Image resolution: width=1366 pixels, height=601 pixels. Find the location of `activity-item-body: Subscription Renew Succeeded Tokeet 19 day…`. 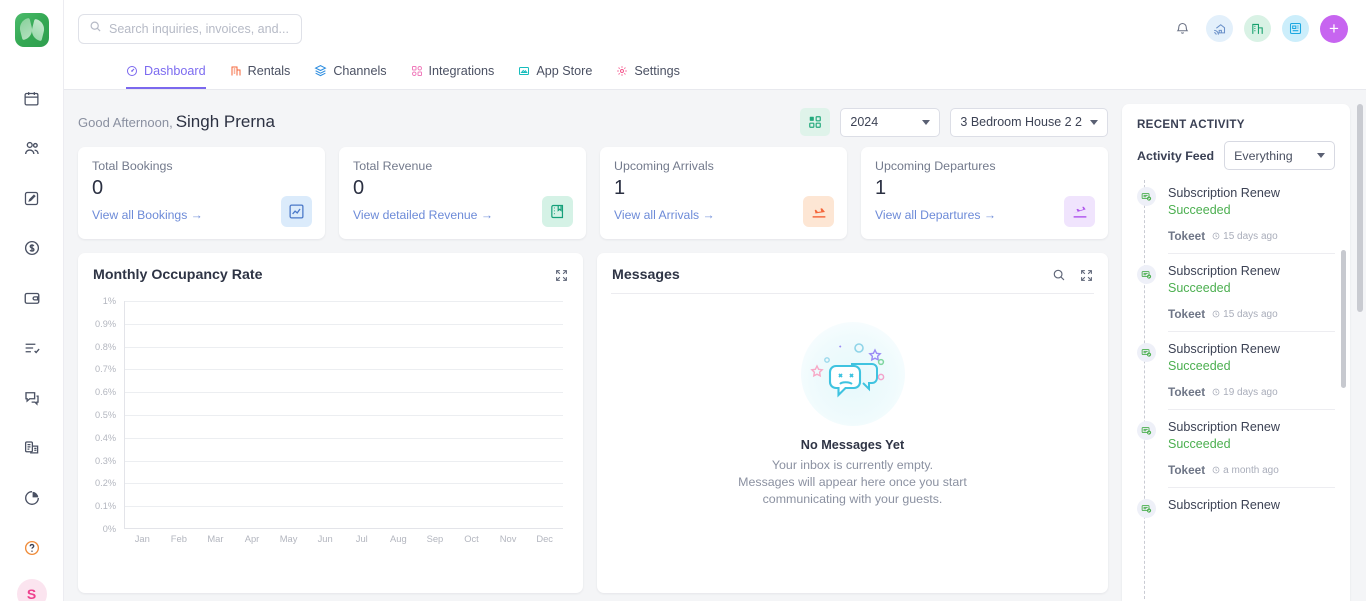

activity-item-body: Subscription Renew Succeeded Tokeet 19 day… is located at coordinates (1251, 376).